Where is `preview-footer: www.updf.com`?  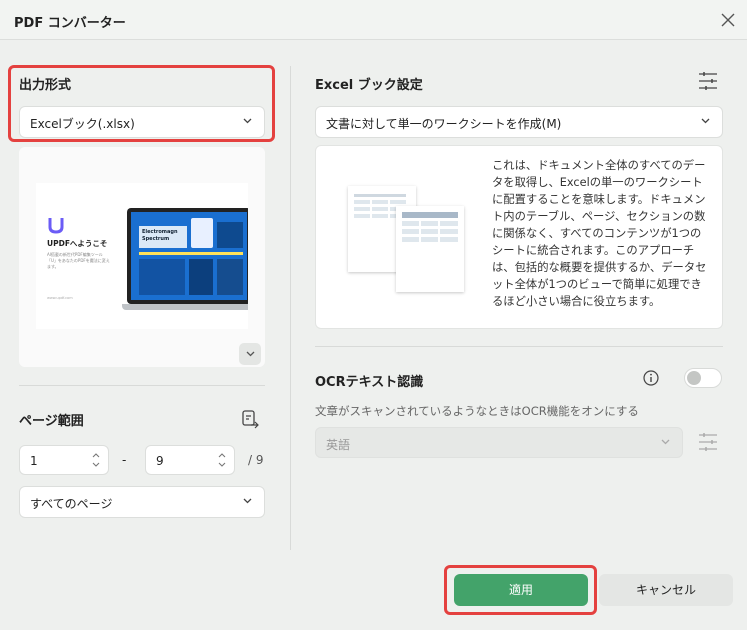
preview-footer: www.updf.com is located at coordinates (60, 298).